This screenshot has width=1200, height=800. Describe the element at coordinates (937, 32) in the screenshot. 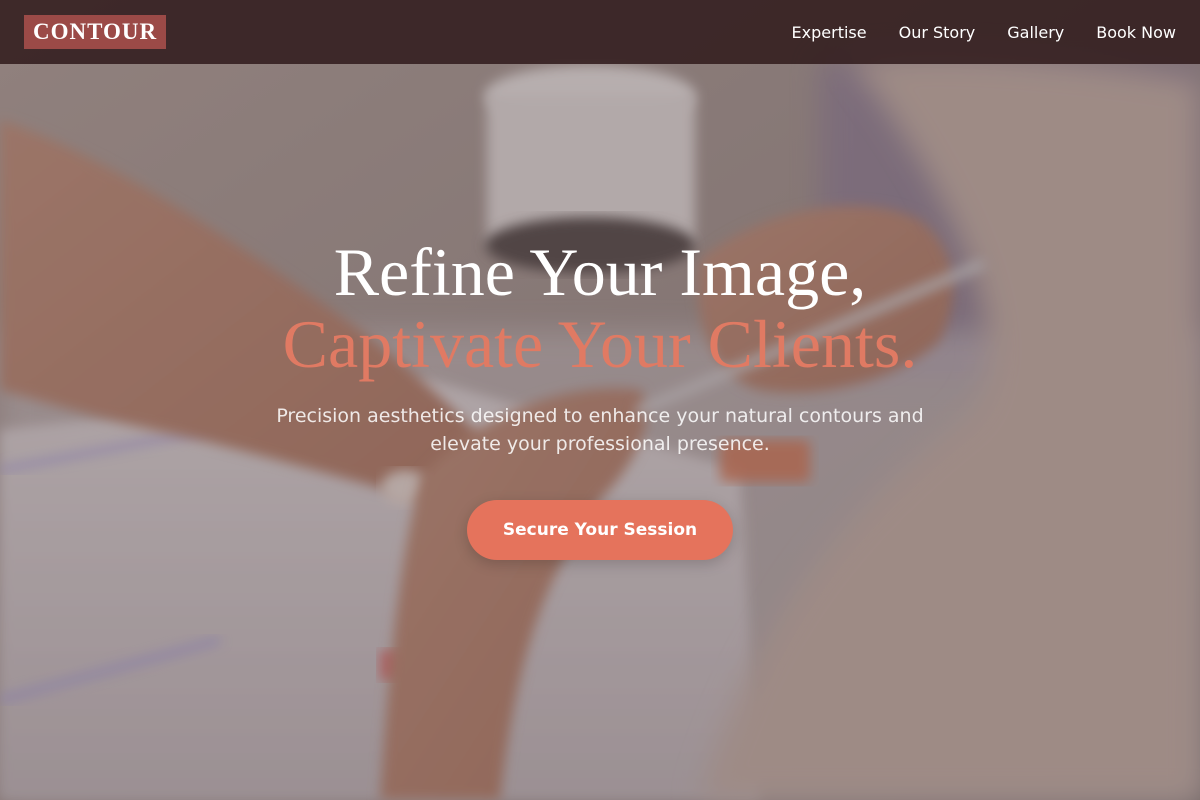

I see `nav-link-our-story: Our Story` at that location.